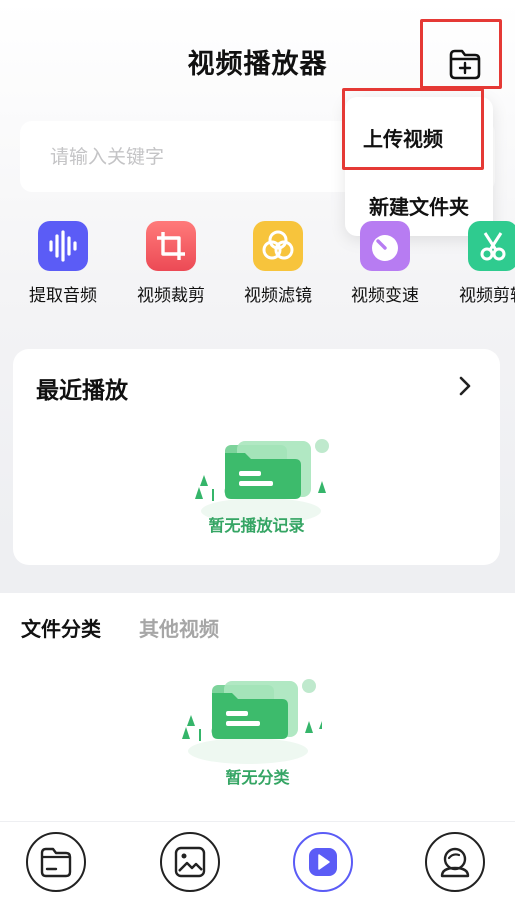 This screenshot has width=515, height=899. Describe the element at coordinates (257, 777) in the screenshot. I see `category-empty-text: 暂无分类` at that location.